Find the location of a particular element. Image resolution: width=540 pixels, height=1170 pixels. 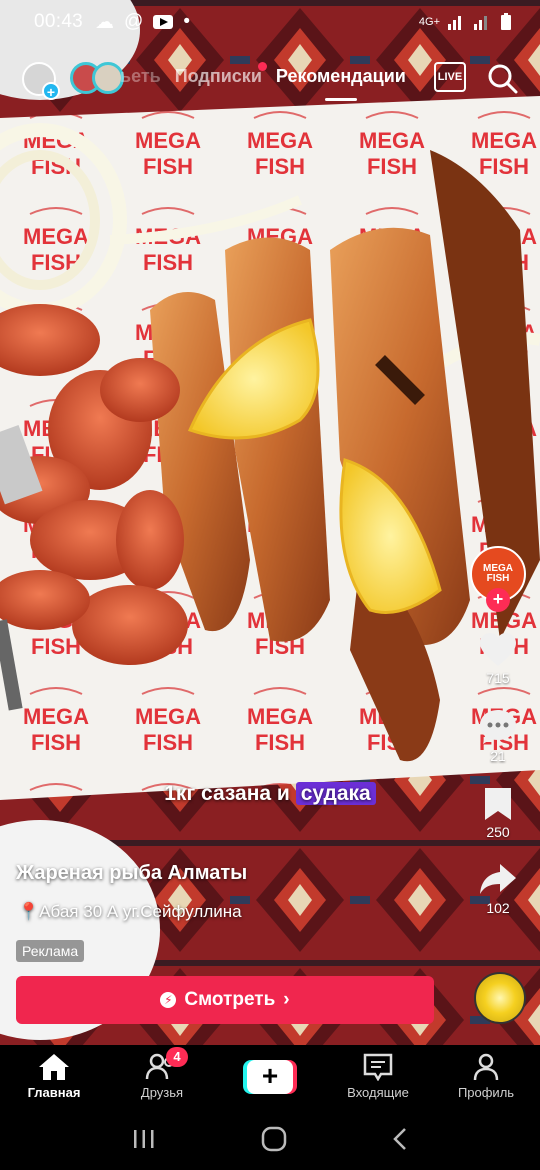

creator-logo-line2: FISH is located at coordinates (498, 578).